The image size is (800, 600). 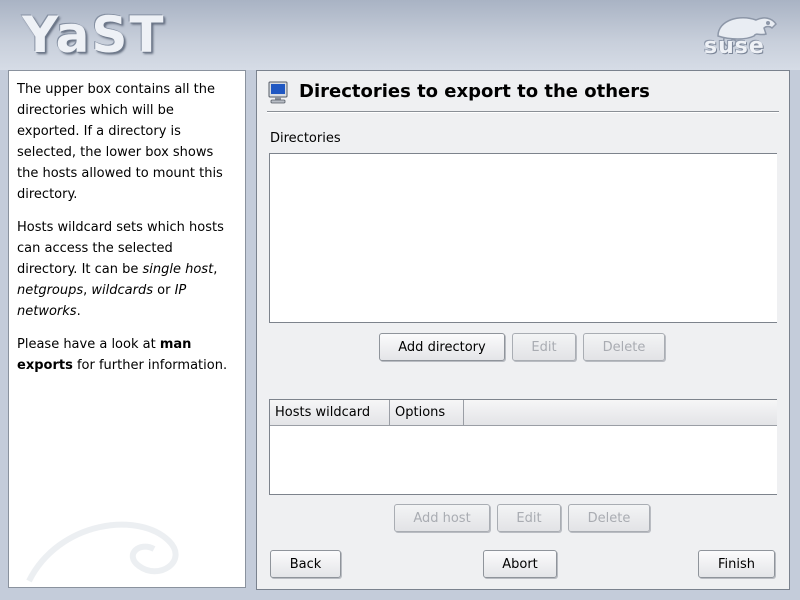 What do you see at coordinates (442, 518) in the screenshot?
I see `add-host-button: Add host` at bounding box center [442, 518].